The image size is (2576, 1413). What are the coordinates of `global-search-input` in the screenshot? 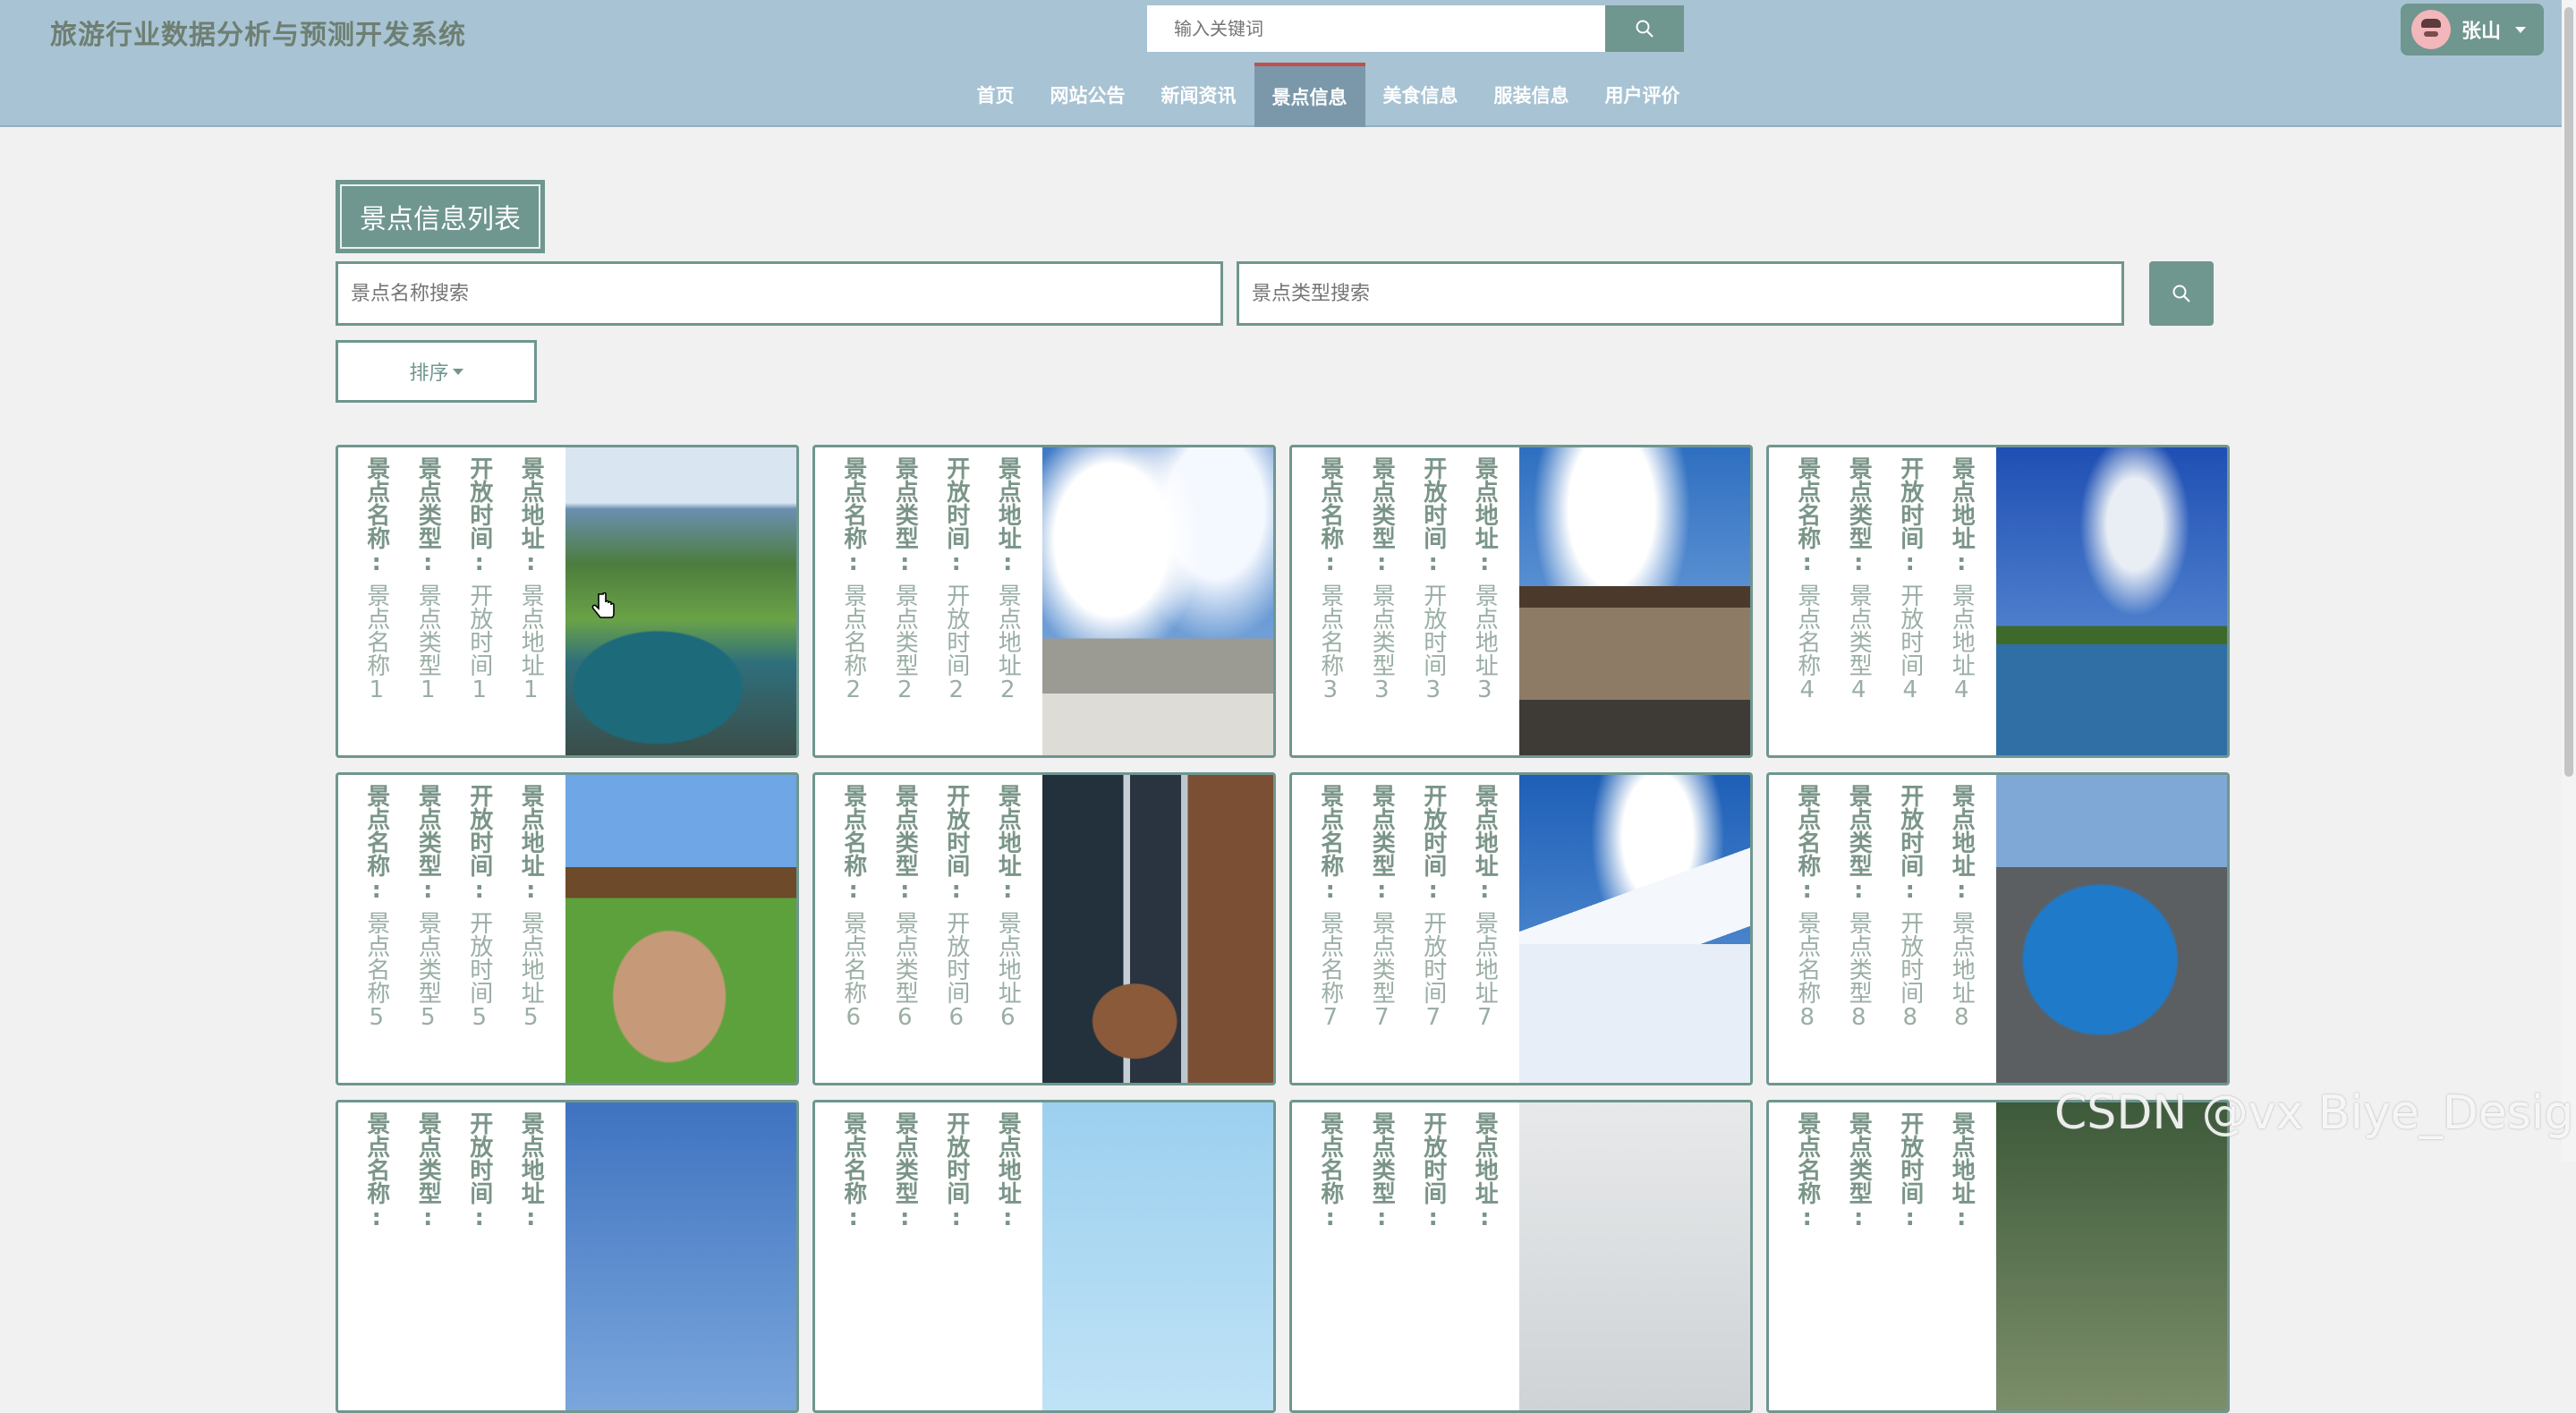 It's located at (1376, 29).